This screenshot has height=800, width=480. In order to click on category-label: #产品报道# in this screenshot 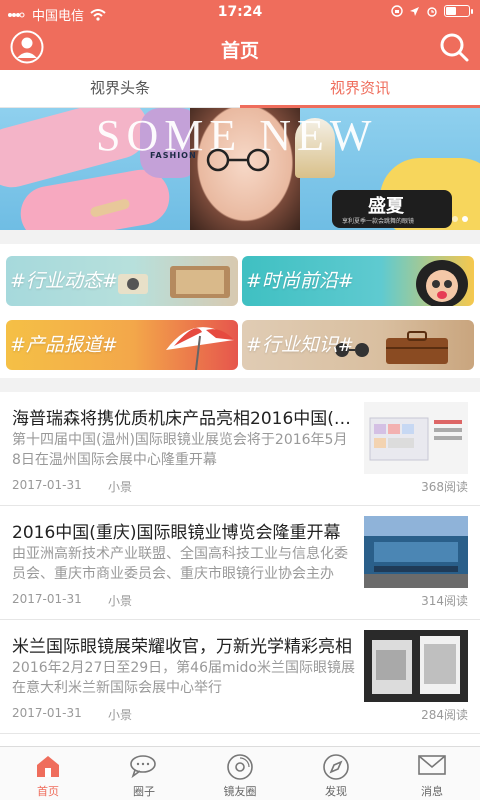, I will do `click(64, 345)`.